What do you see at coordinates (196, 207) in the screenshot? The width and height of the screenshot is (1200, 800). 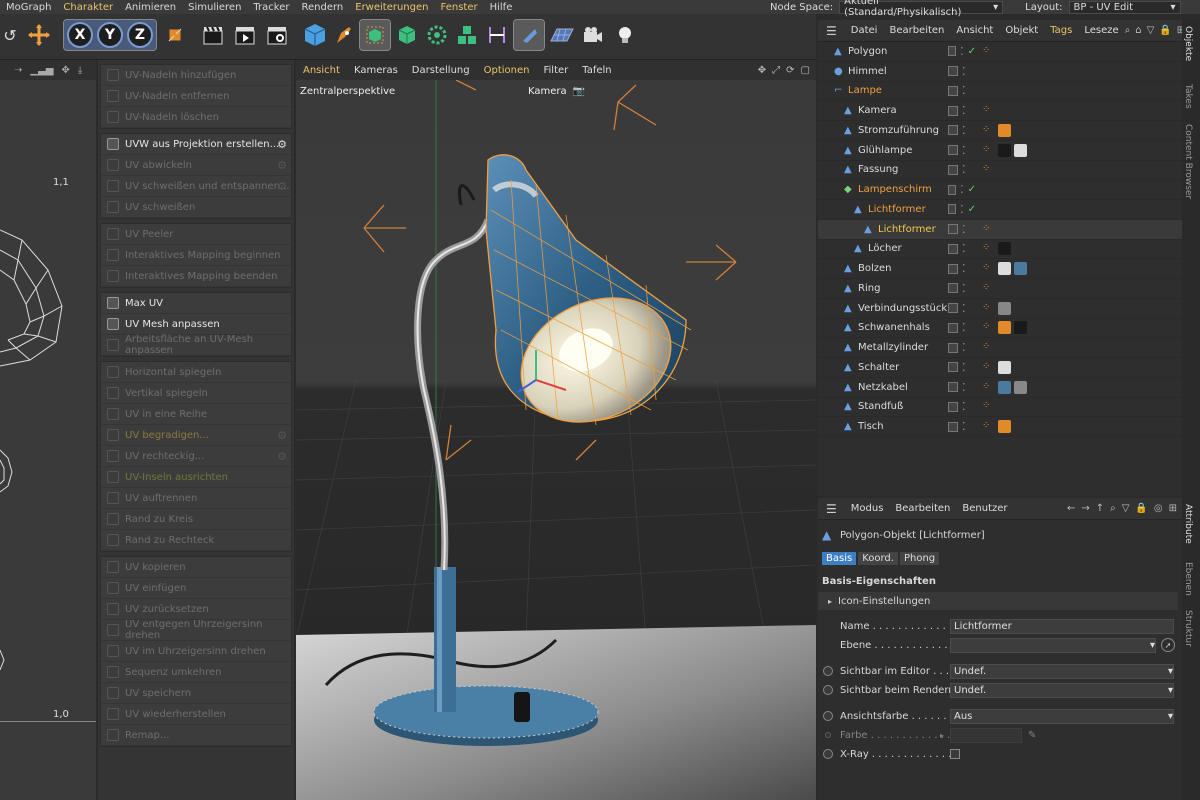 I see `uv-tool-item: UV schweißen` at bounding box center [196, 207].